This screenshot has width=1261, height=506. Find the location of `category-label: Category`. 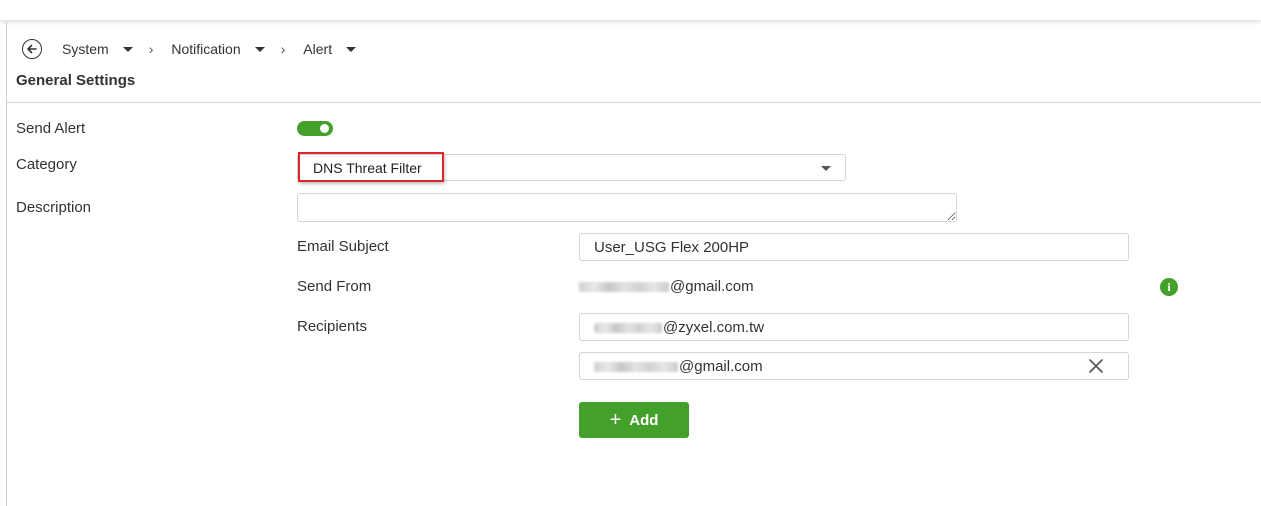

category-label: Category is located at coordinates (46, 164).